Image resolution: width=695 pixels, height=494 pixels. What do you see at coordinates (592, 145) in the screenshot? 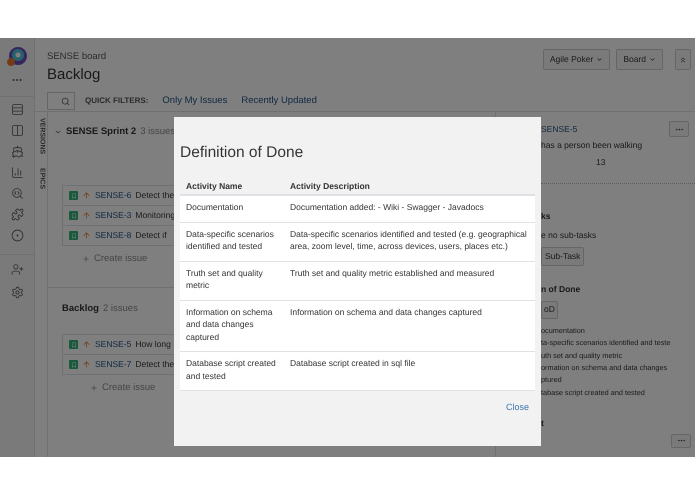
I see `issue-summary: has a person been walking` at bounding box center [592, 145].